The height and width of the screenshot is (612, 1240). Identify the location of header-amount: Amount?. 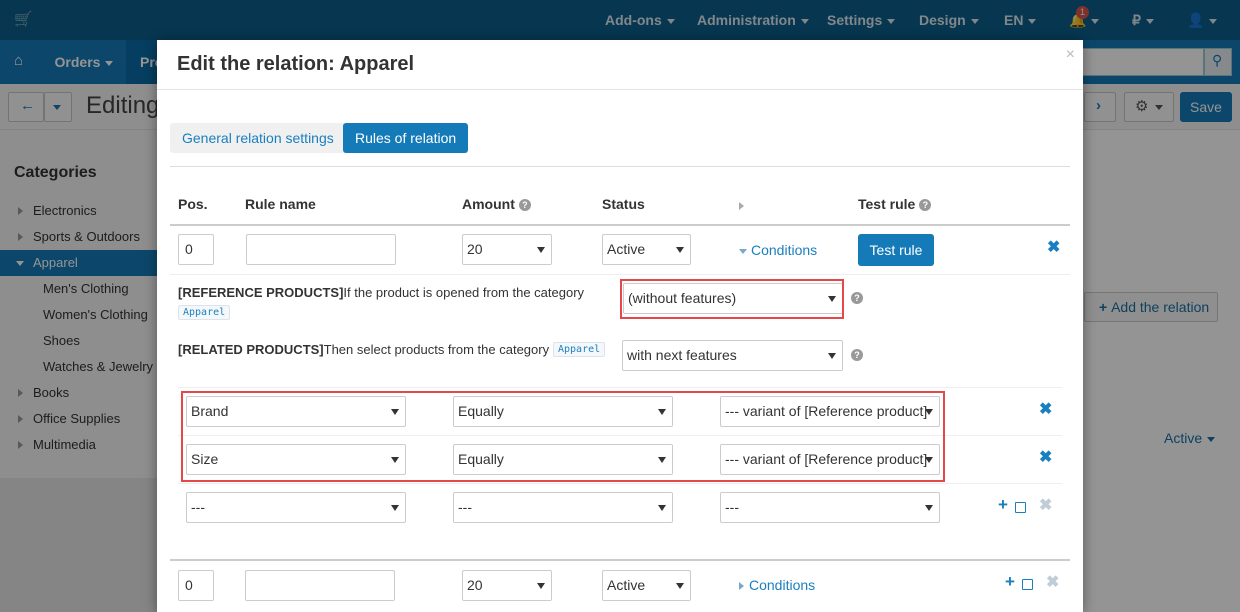
(496, 204).